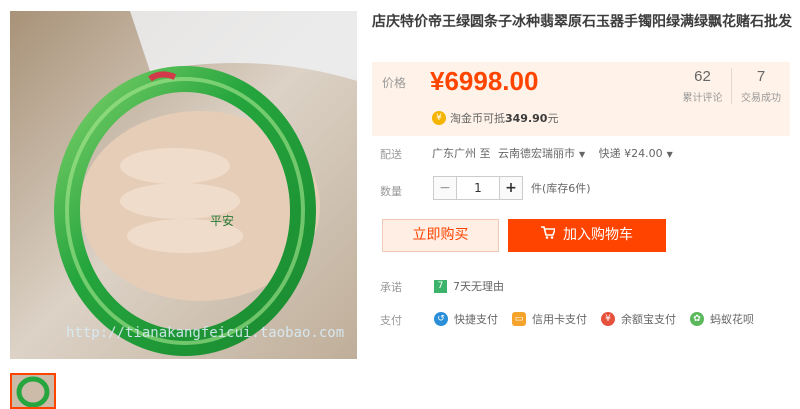 The width and height of the screenshot is (800, 409). I want to click on price-label: 价格, so click(394, 83).